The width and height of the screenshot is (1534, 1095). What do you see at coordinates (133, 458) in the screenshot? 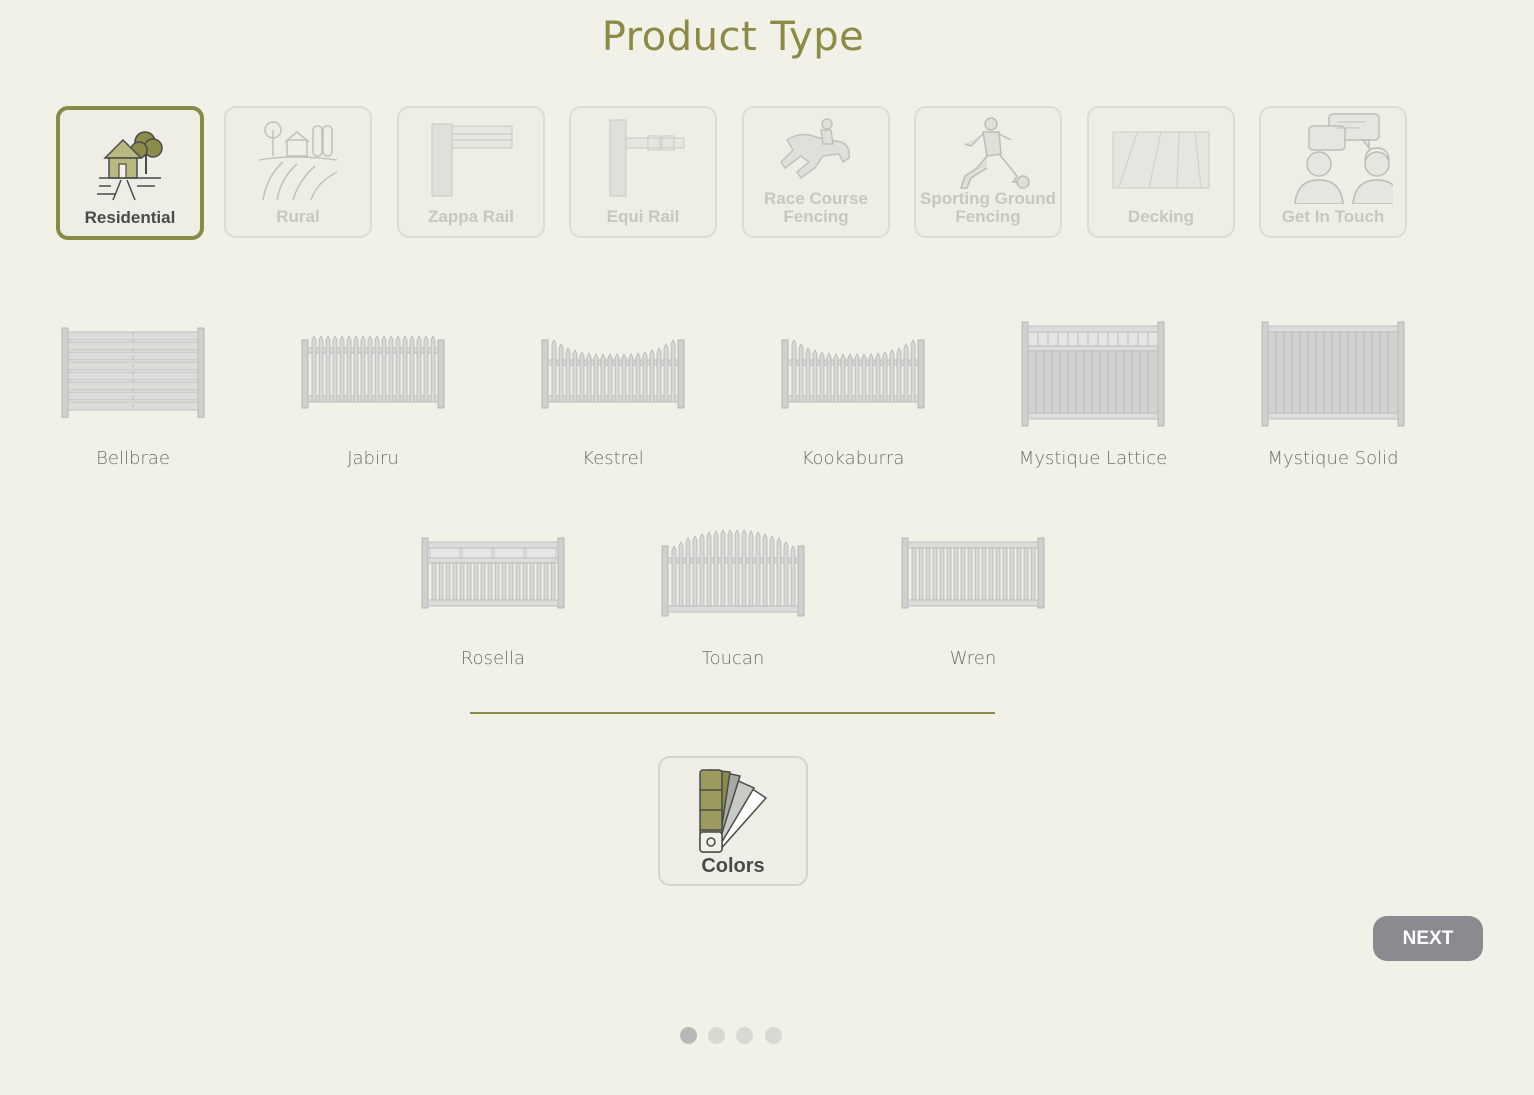
I see `style-name: Bellbrae` at bounding box center [133, 458].